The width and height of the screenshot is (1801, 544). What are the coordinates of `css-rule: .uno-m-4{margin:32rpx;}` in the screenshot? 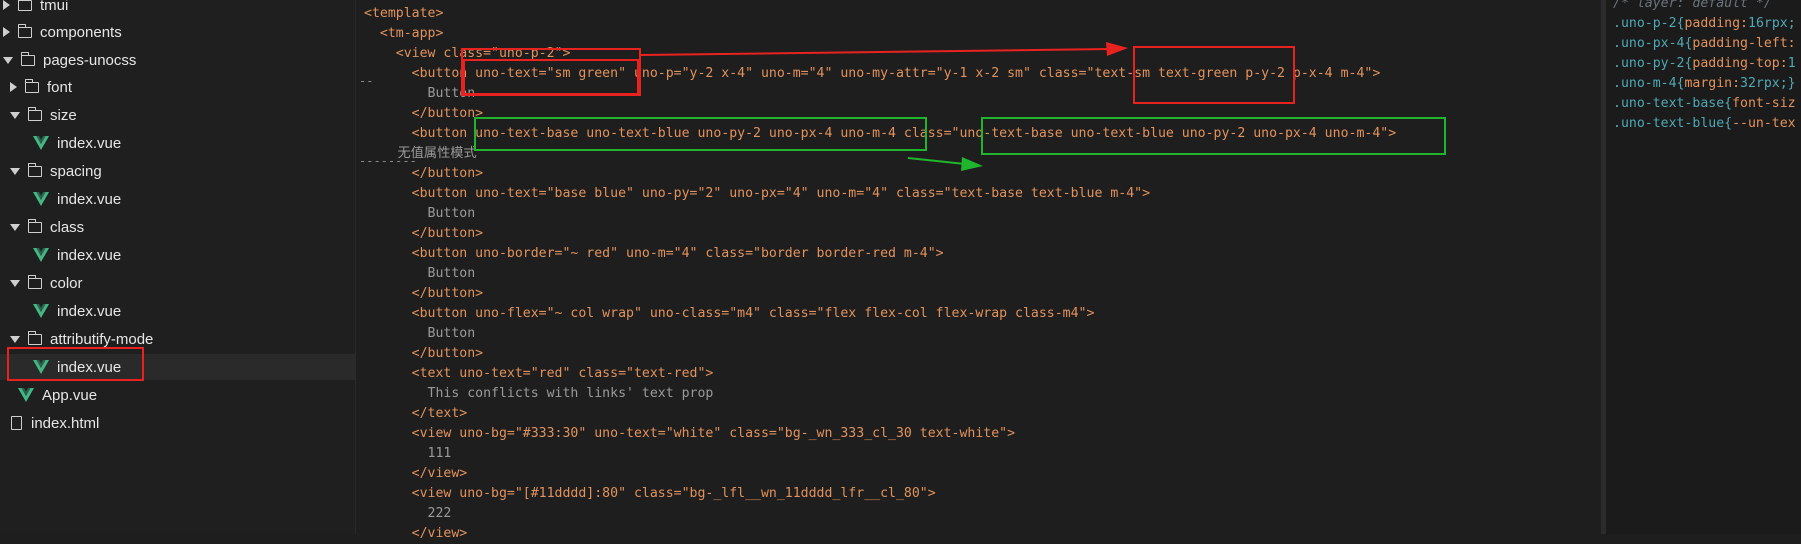 It's located at (1704, 83).